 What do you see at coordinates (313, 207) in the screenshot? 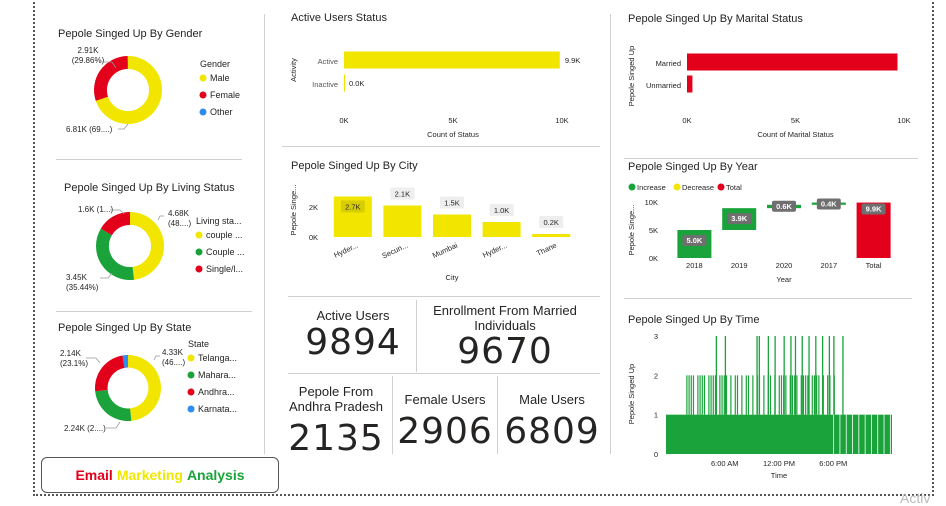
I see `city-tick-label-1: 2K` at bounding box center [313, 207].